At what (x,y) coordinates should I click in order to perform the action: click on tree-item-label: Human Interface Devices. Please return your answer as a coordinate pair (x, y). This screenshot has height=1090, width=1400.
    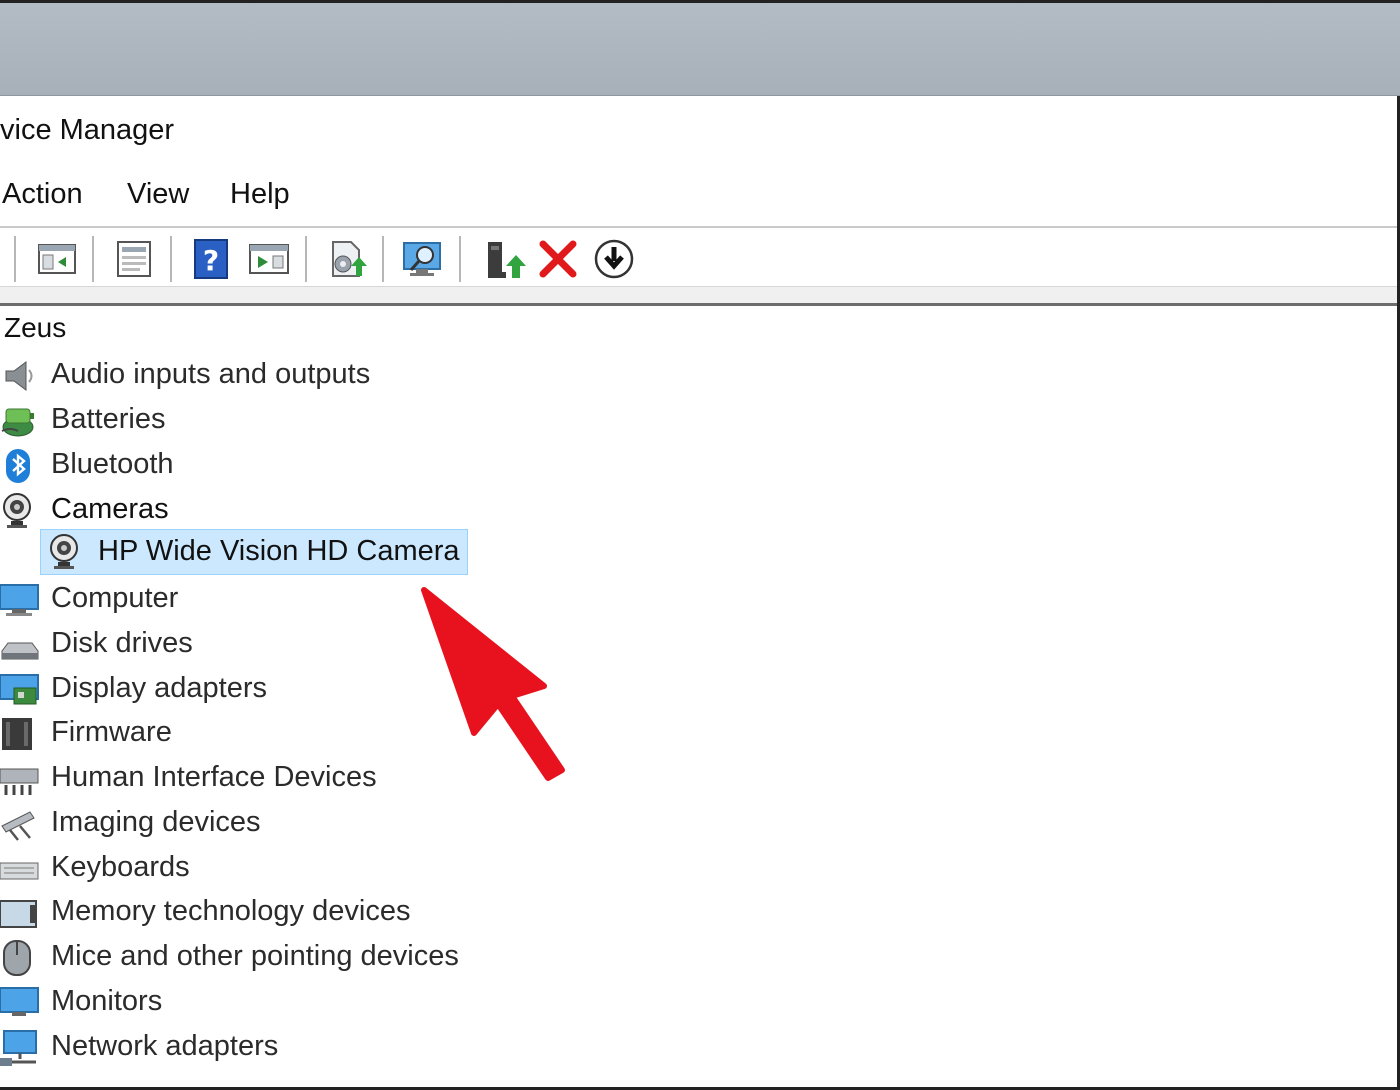
    Looking at the image, I should click on (214, 777).